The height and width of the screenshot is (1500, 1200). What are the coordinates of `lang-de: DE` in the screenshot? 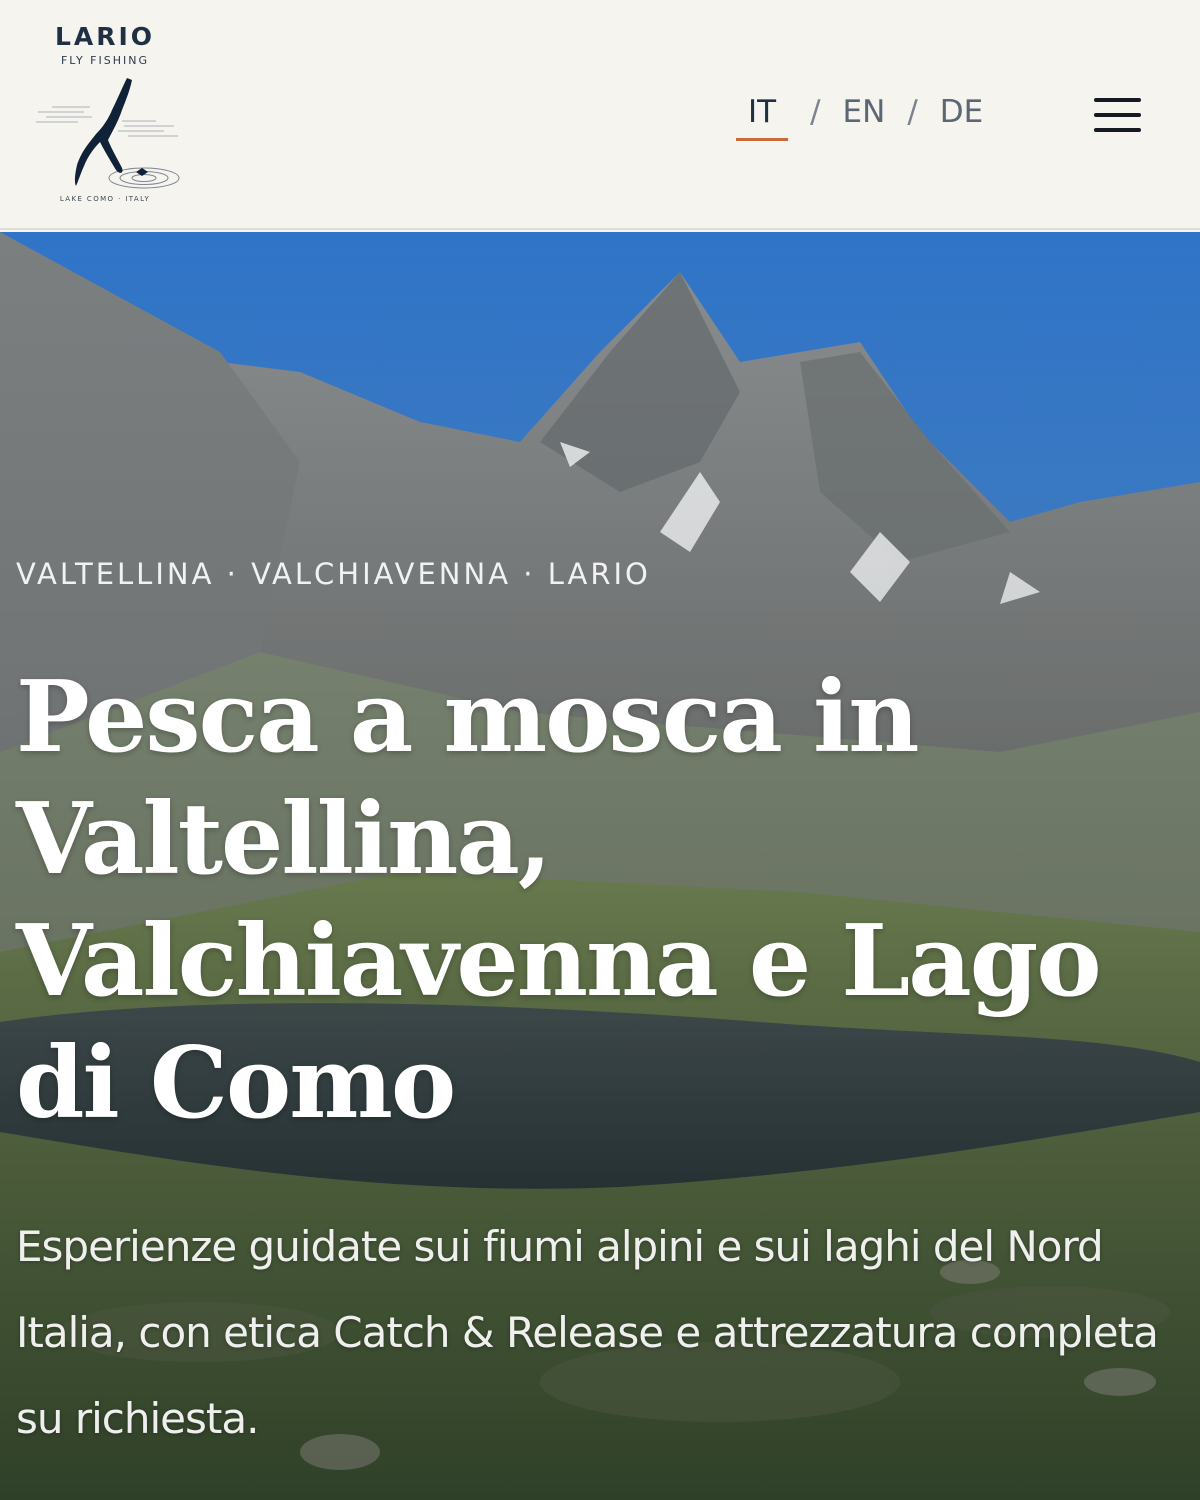 It's located at (961, 112).